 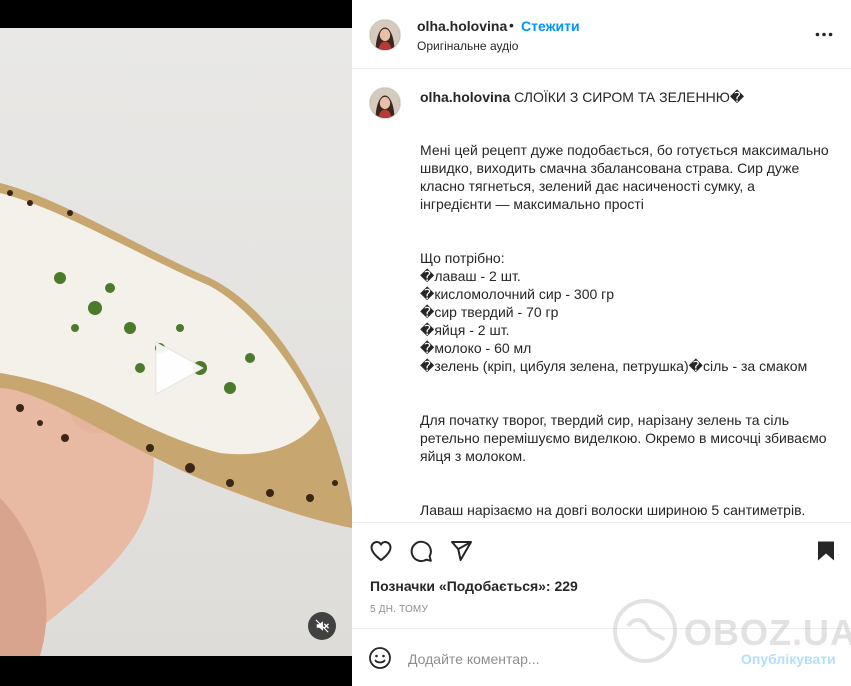 I want to click on share-icon, so click(x=461, y=551).